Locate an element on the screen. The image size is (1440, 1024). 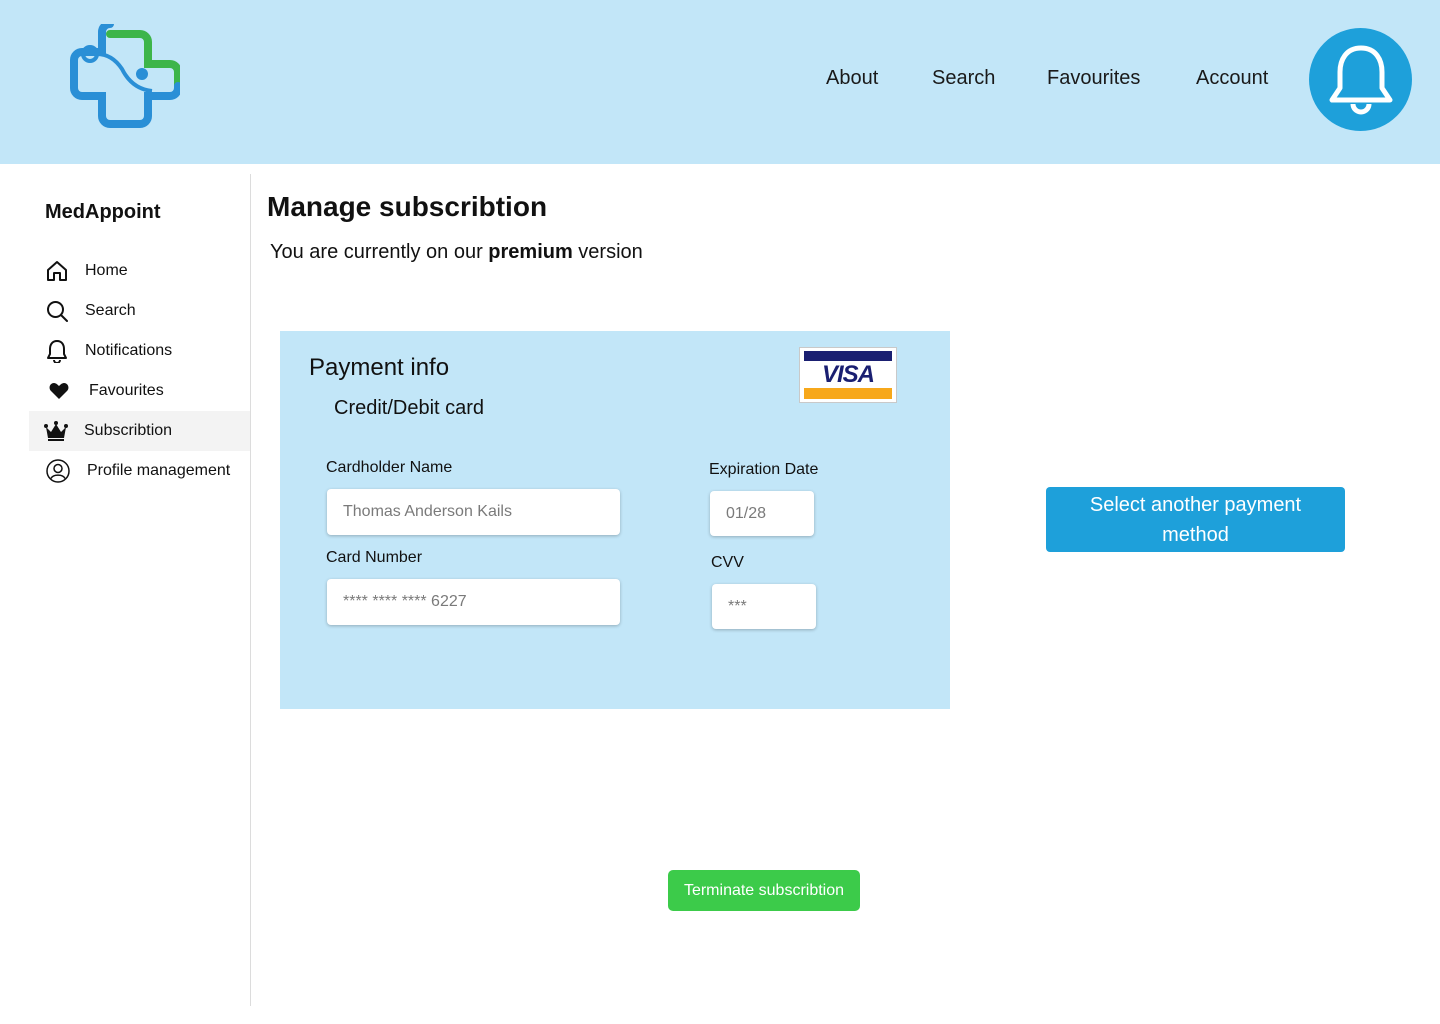
card-number-input is located at coordinates (473, 602).